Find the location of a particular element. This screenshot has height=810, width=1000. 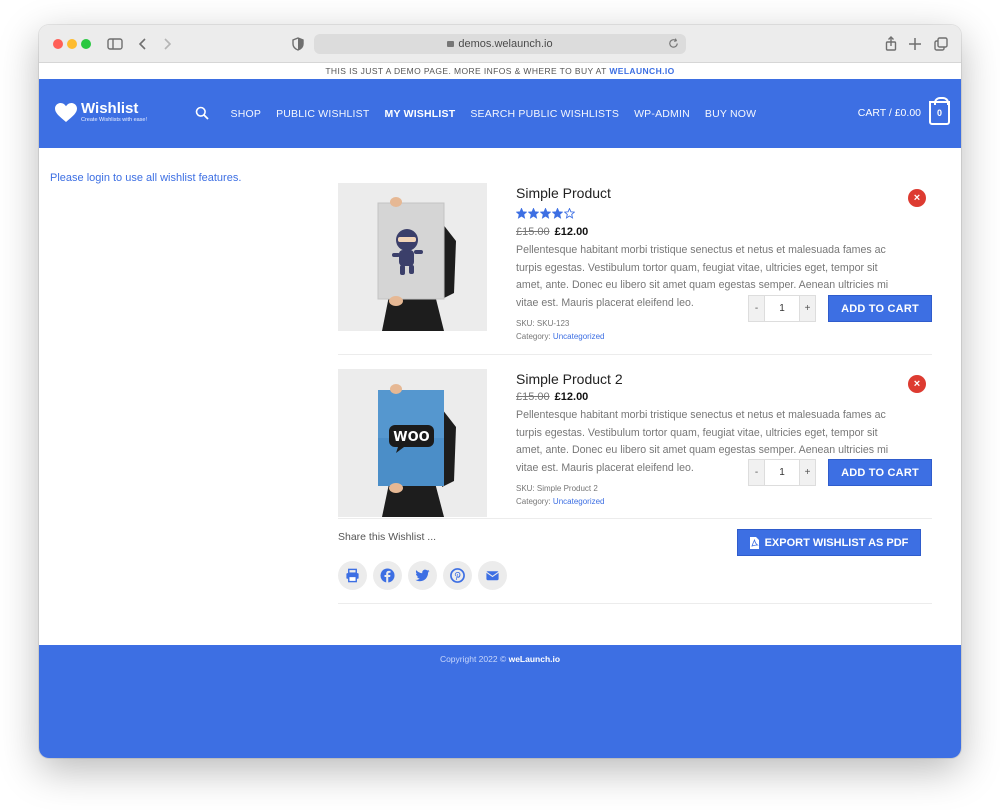

pinterest-icon is located at coordinates (457, 575).